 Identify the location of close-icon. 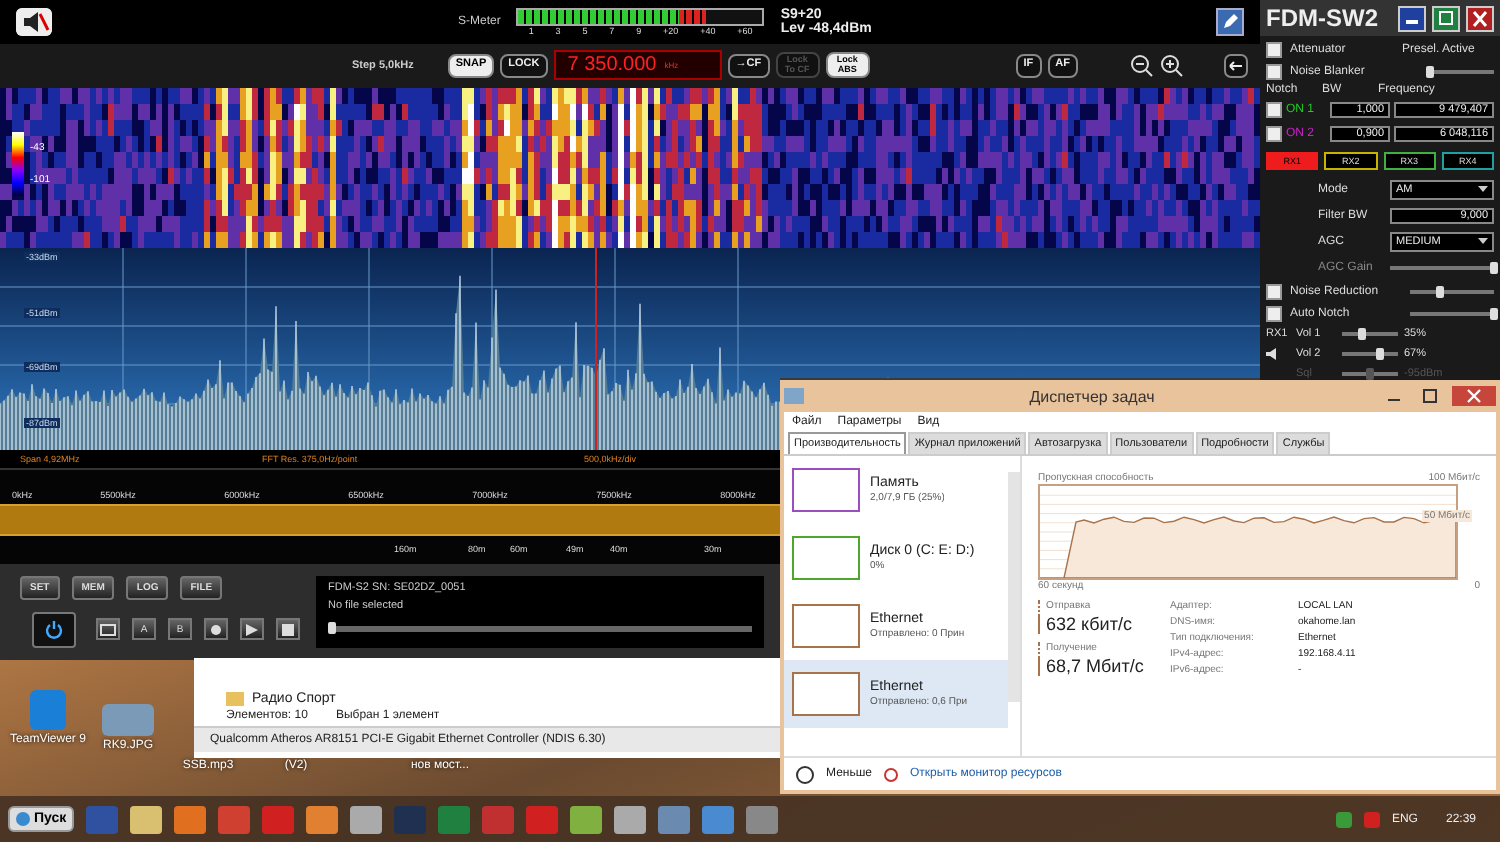
(1480, 18).